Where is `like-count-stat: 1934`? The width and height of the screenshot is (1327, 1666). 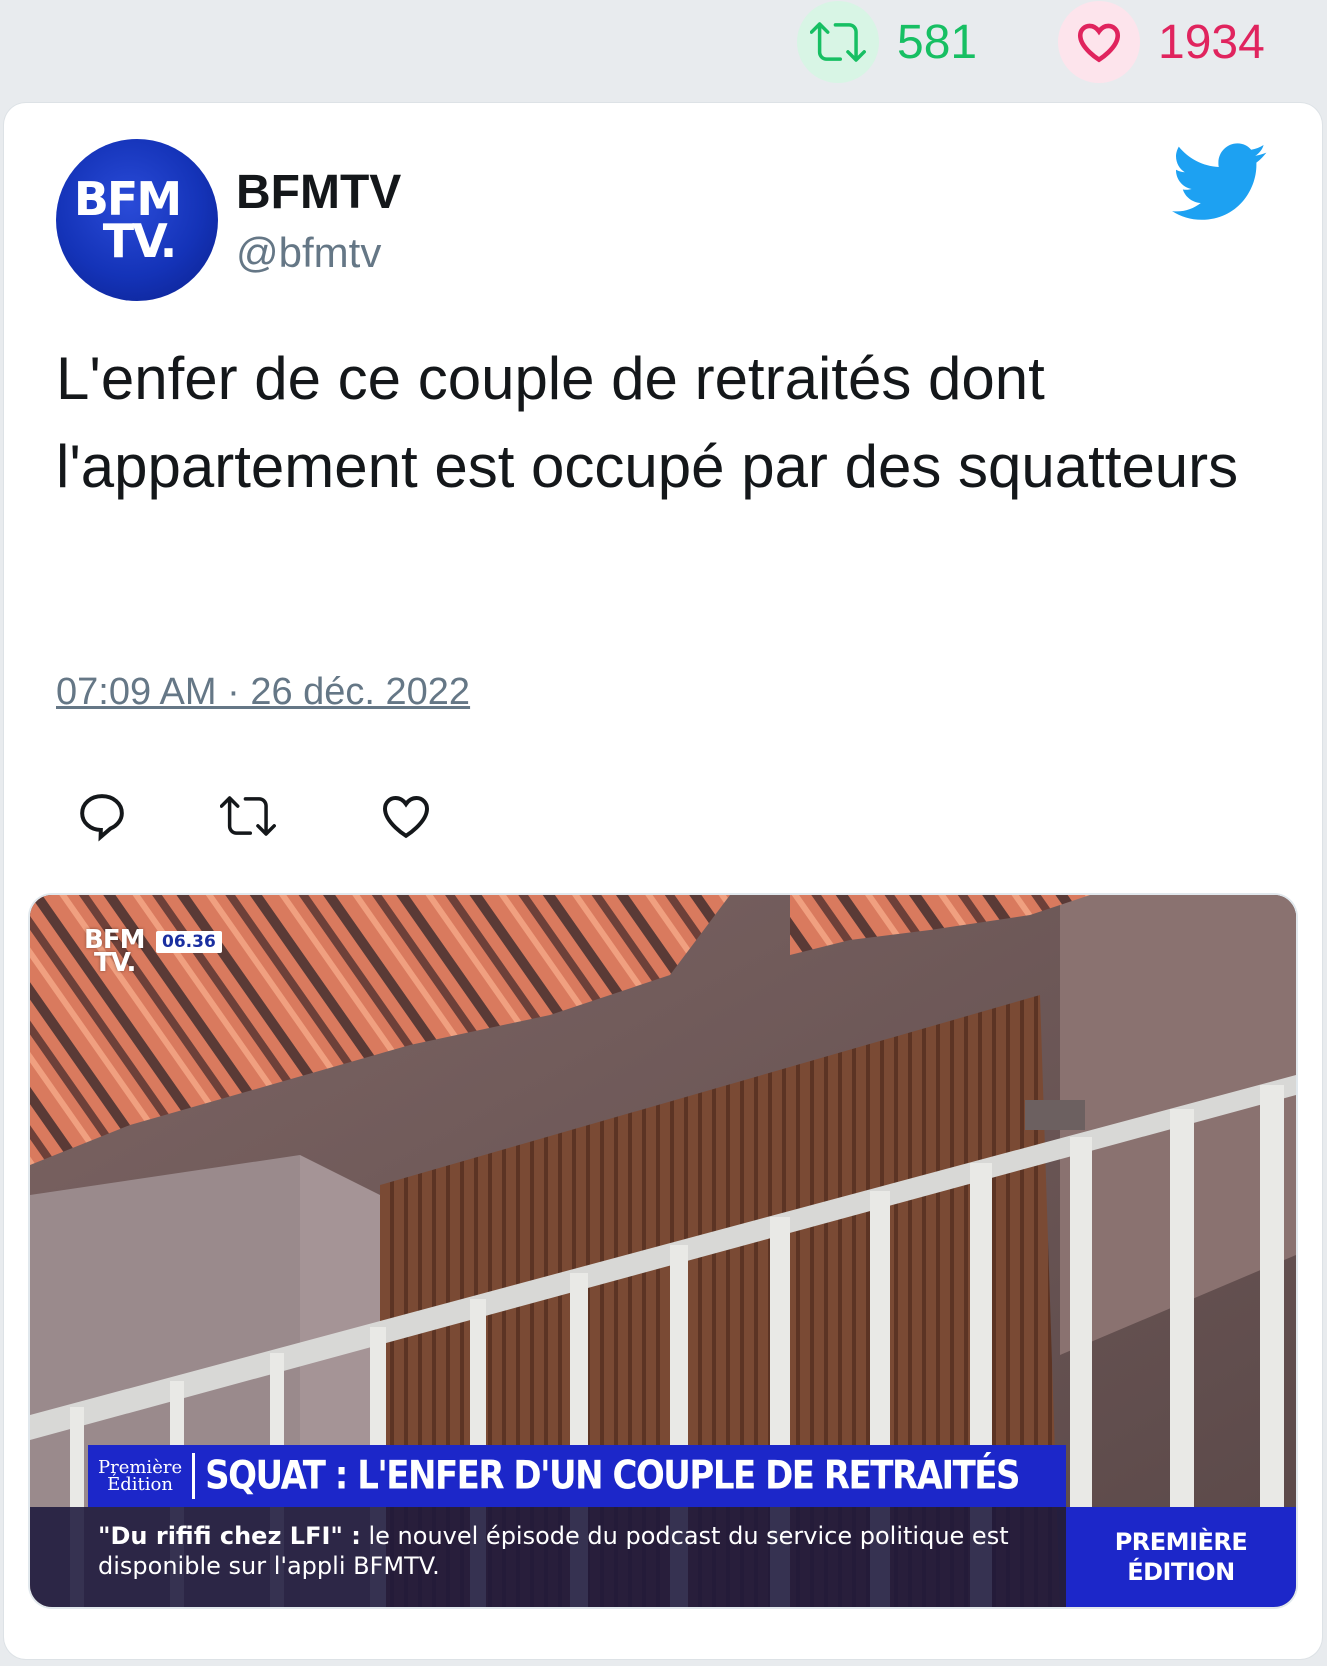
like-count-stat: 1934 is located at coordinates (1161, 42).